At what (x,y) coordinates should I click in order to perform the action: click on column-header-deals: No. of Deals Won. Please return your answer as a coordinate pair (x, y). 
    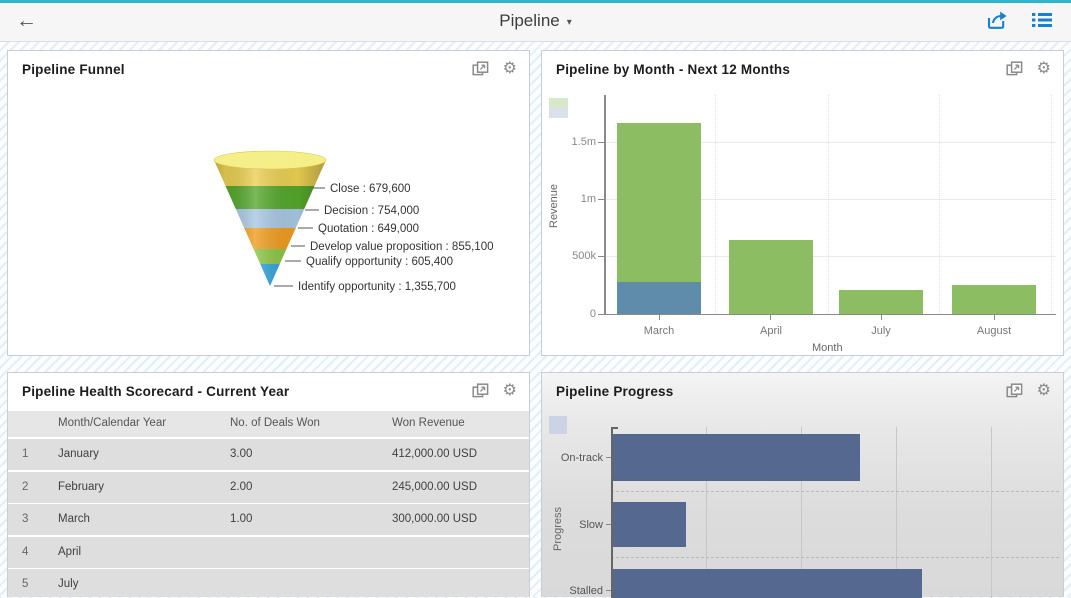
    Looking at the image, I should click on (275, 423).